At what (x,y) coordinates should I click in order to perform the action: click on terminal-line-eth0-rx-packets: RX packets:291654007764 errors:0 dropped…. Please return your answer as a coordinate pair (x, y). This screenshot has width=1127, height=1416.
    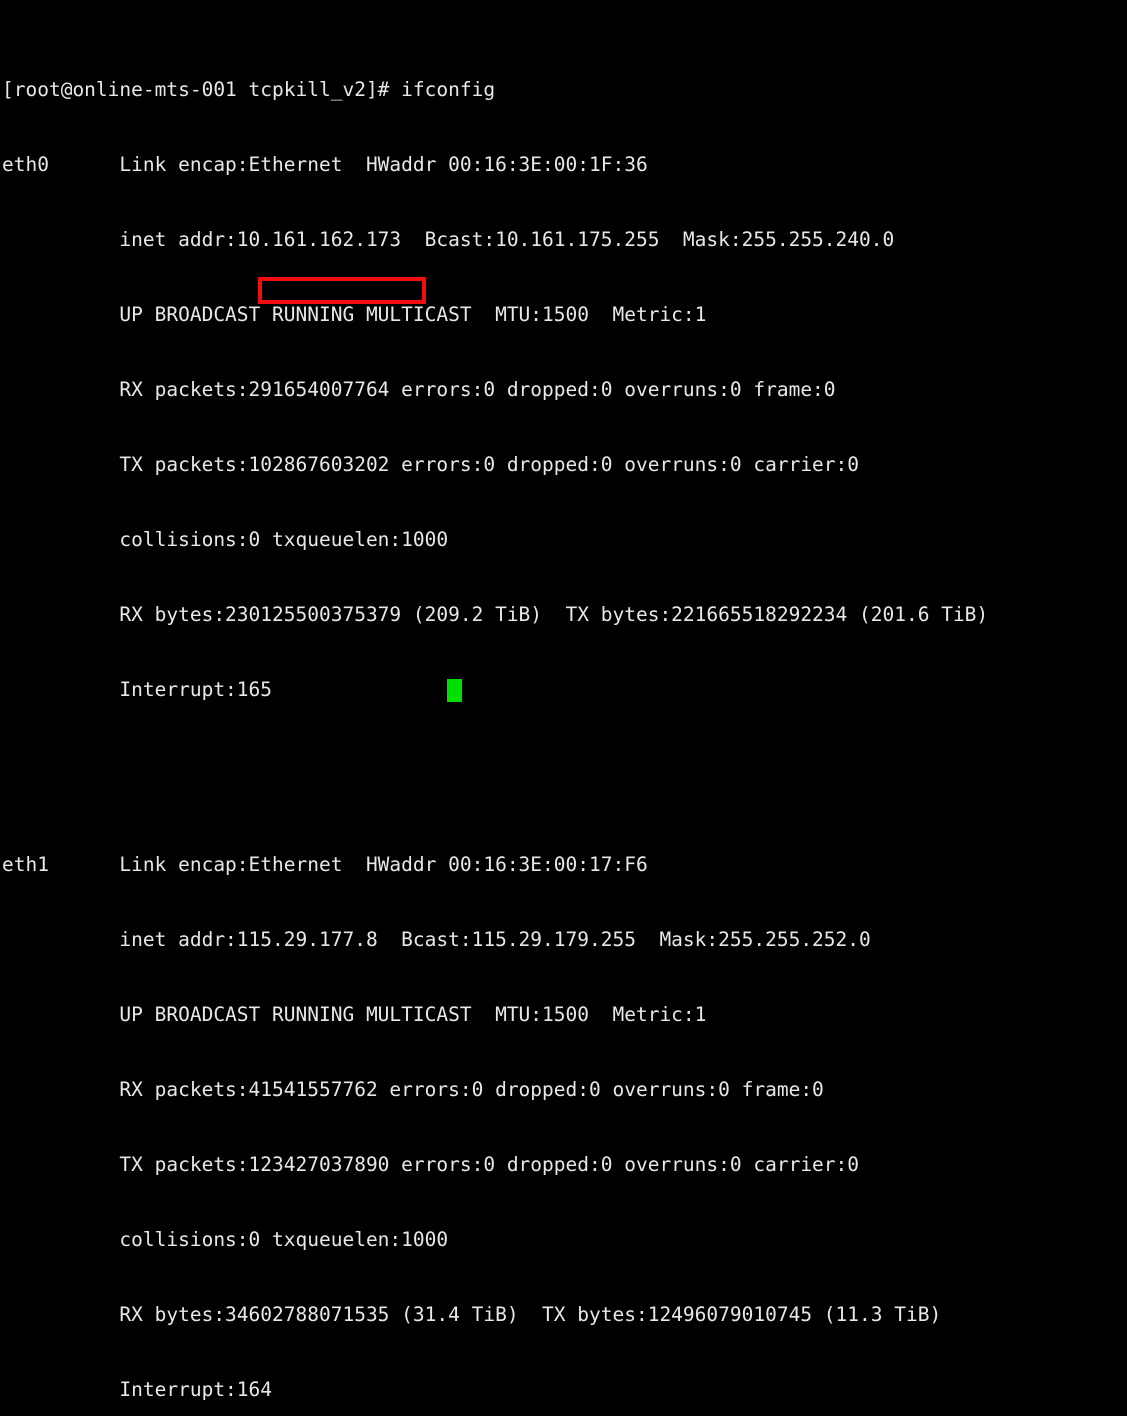
    Looking at the image, I should click on (419, 389).